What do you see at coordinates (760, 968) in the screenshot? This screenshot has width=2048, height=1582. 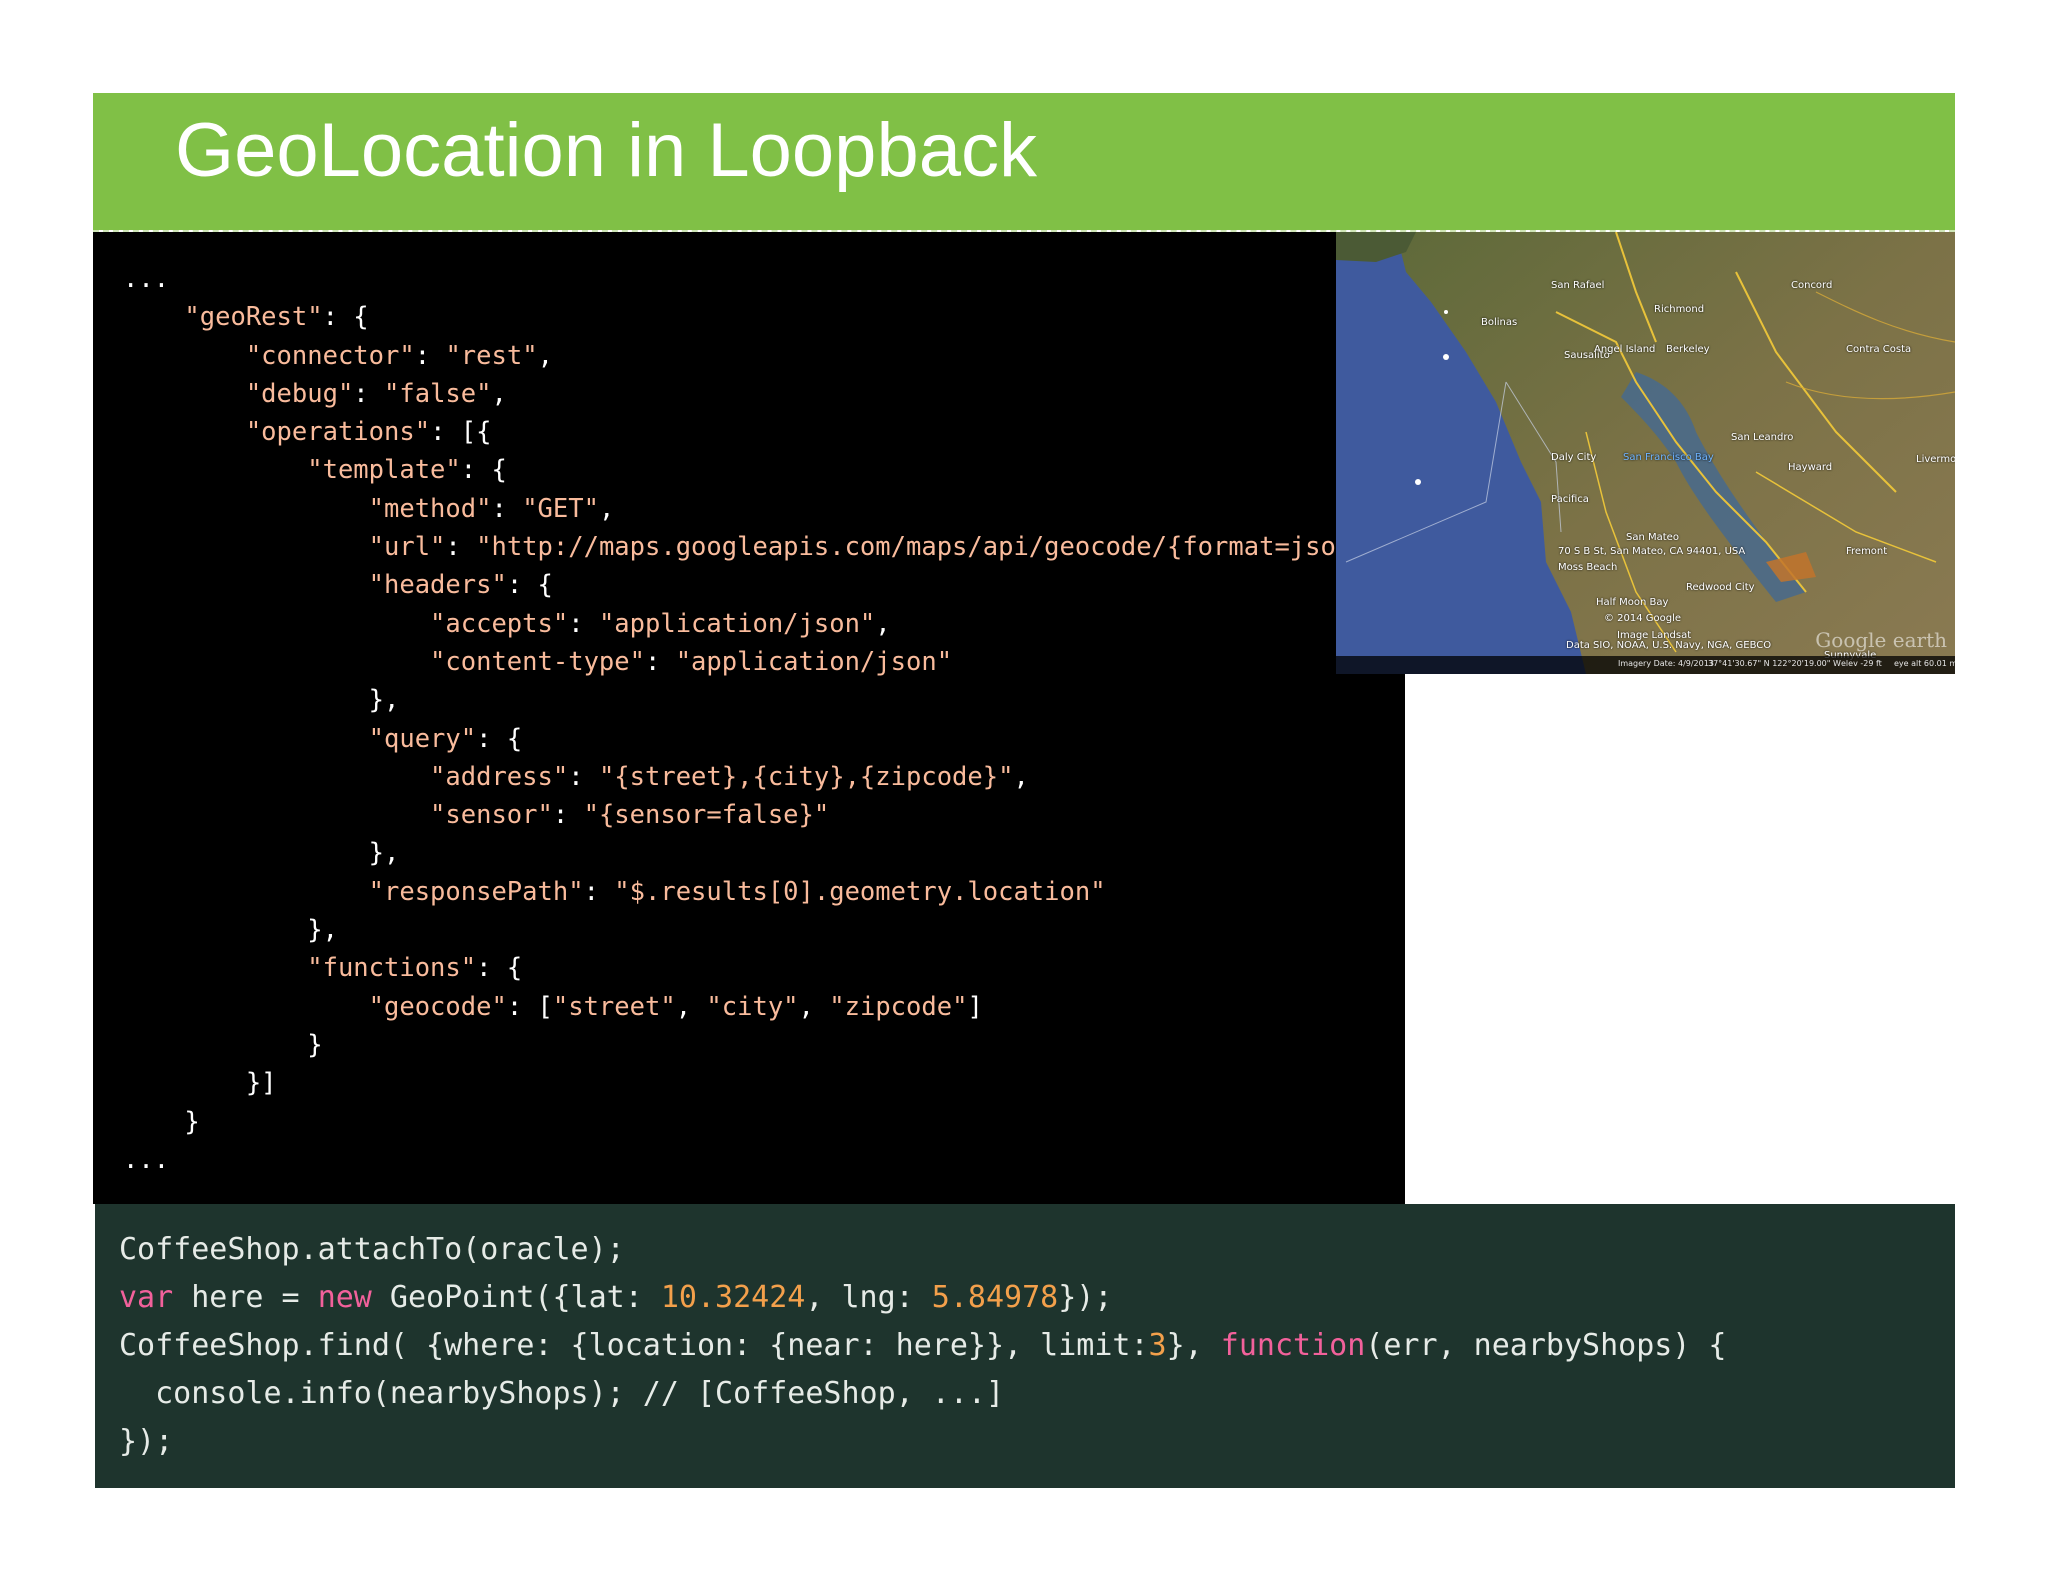 I see `json-code-line: "functions": {` at bounding box center [760, 968].